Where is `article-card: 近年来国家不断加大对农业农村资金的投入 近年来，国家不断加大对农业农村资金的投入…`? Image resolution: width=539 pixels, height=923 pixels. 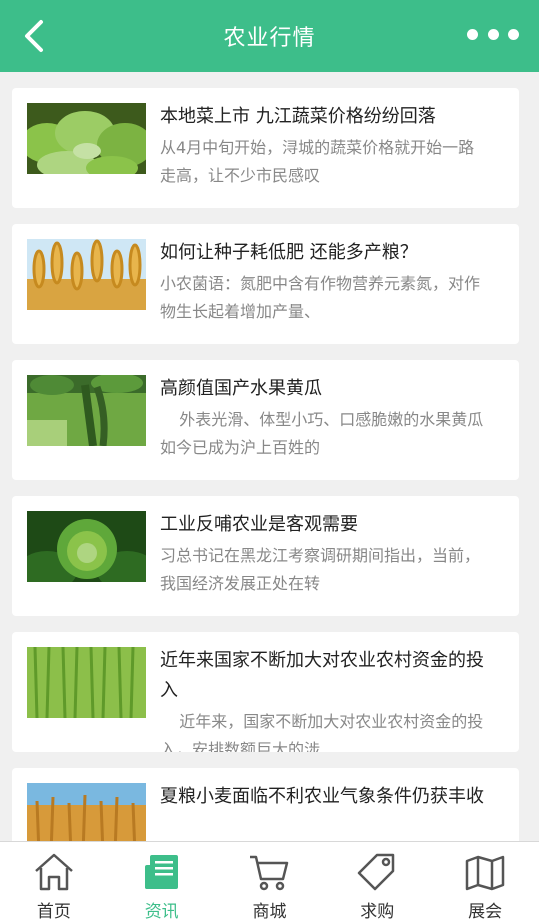
article-card: 近年来国家不断加大对农业农村资金的投入 近年来，国家不断加大对农业农村资金的投入… is located at coordinates (265, 692).